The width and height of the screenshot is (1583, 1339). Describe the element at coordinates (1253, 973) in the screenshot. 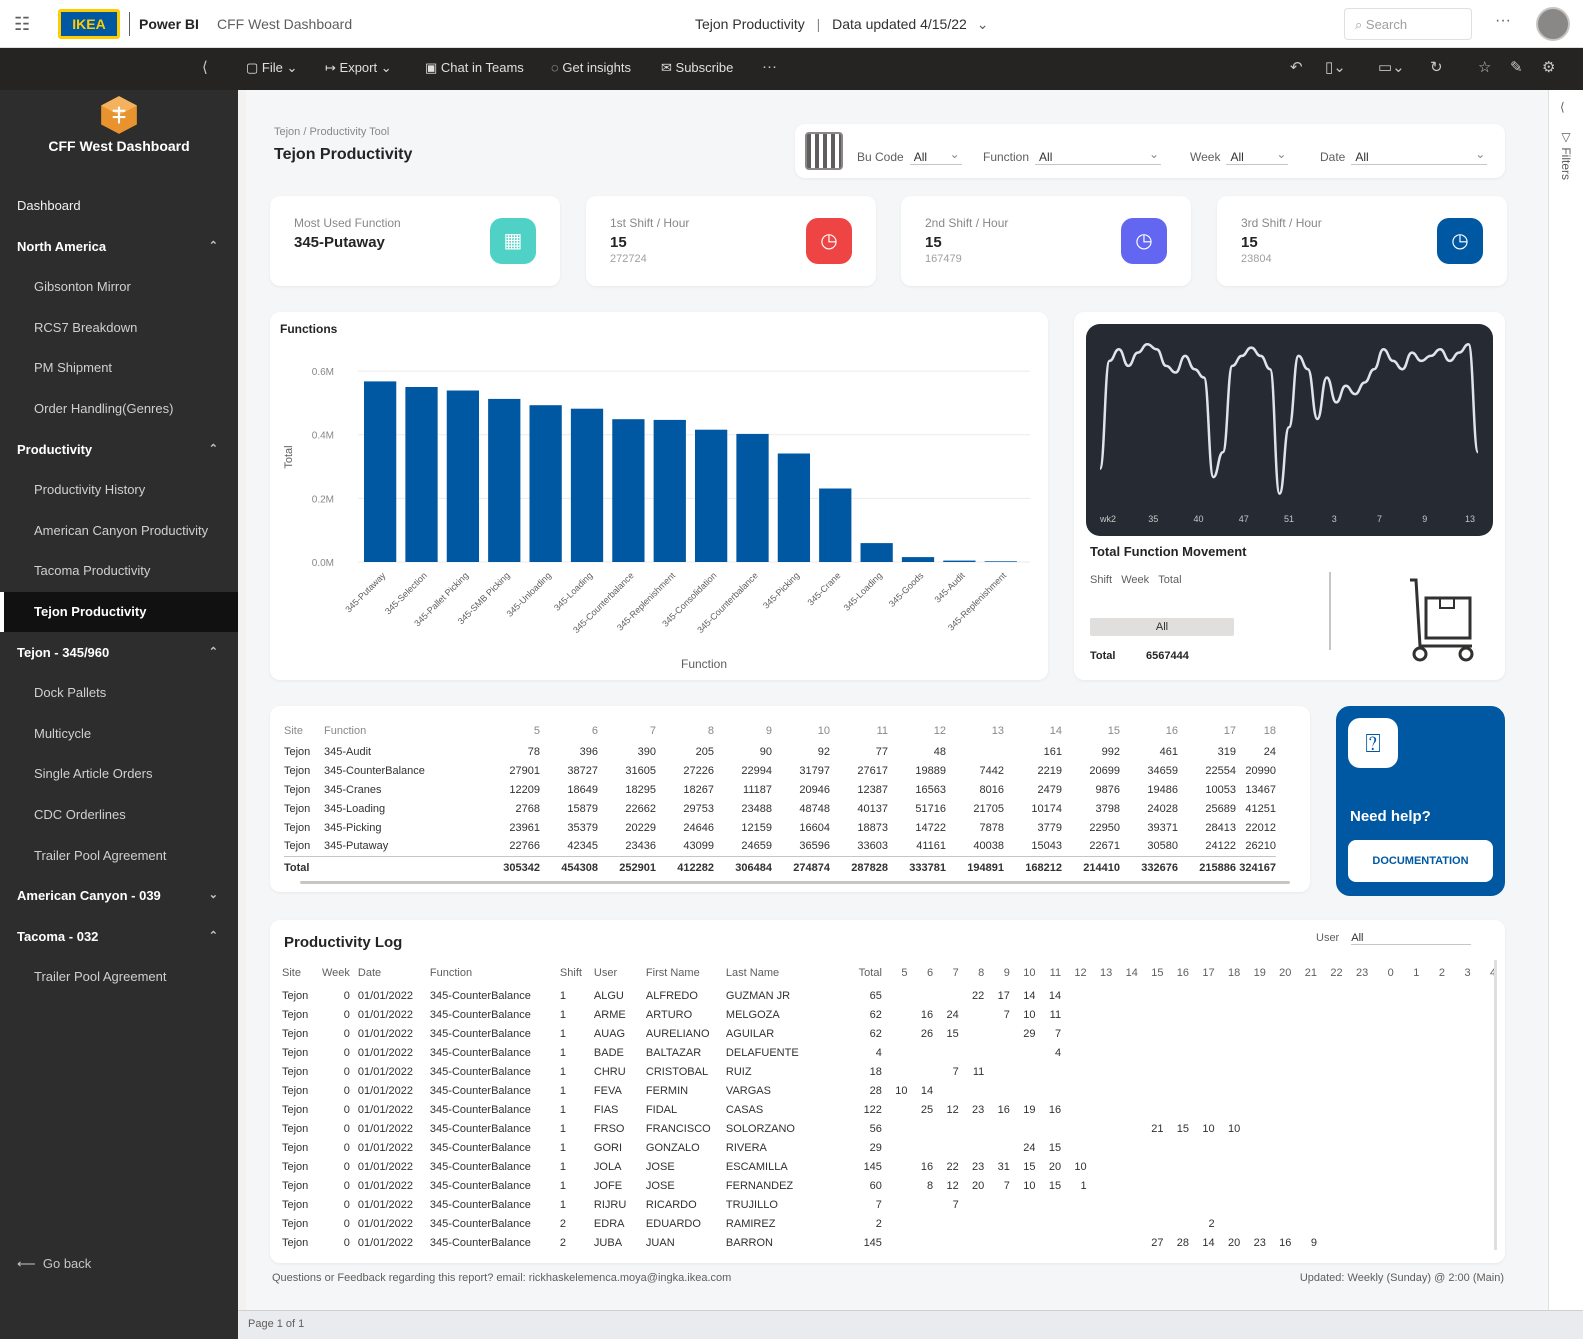

I see `column-header: 19` at that location.